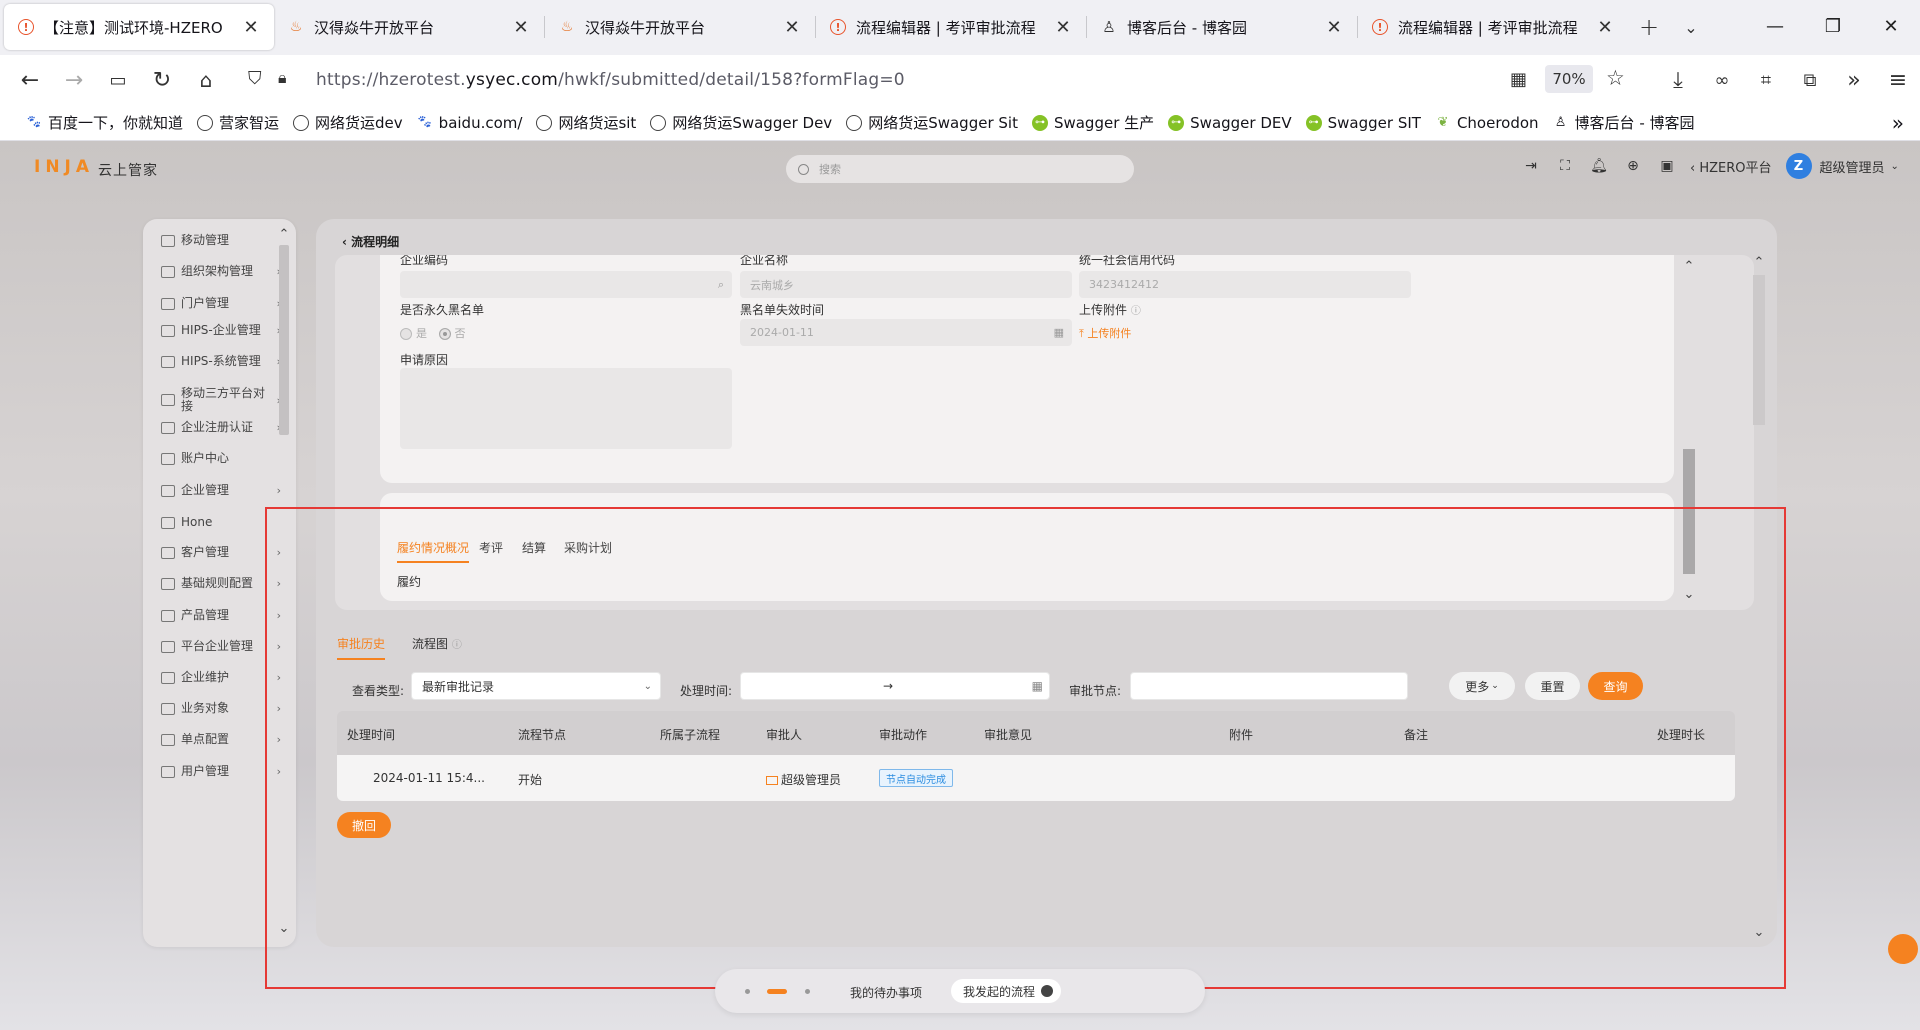 The width and height of the screenshot is (1920, 1030). Describe the element at coordinates (960, 169) in the screenshot. I see `global-search-input: 搜索` at that location.